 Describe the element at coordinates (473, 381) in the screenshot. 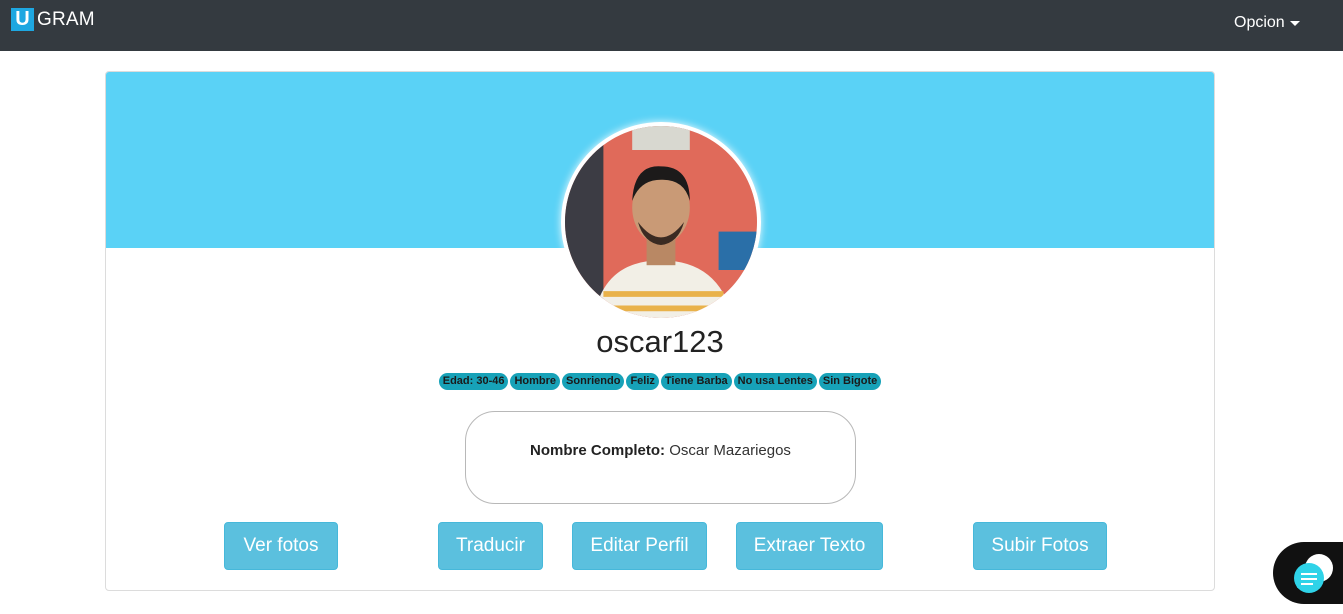

I see `tag-age: Edad: 30-46` at that location.